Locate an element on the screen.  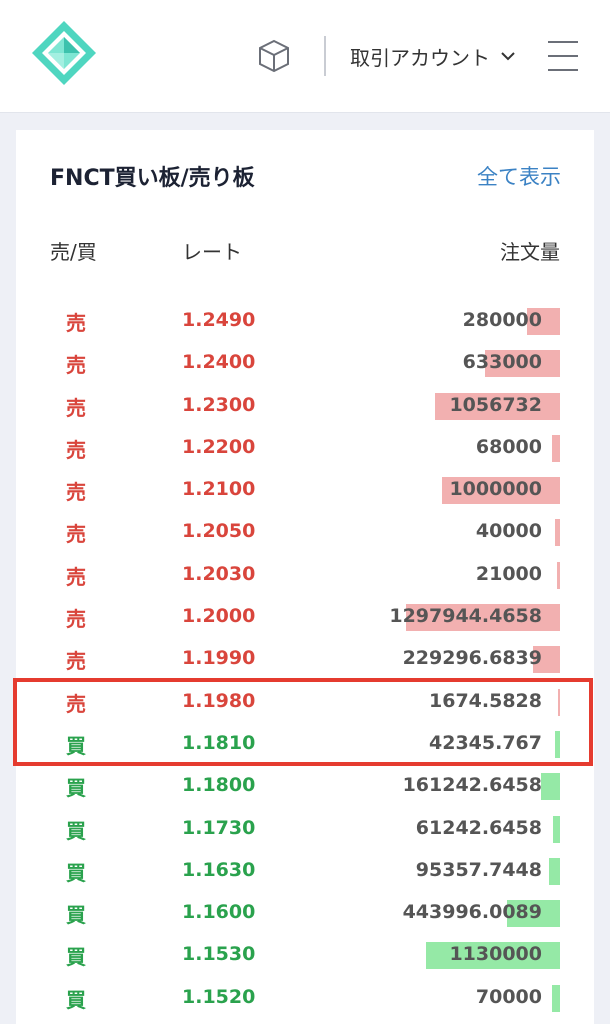
row-rate: 1.2050 is located at coordinates (219, 531).